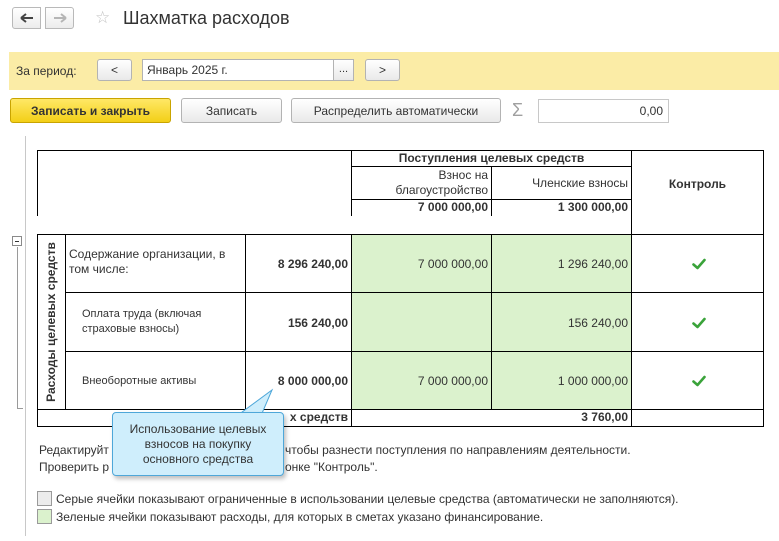  Describe the element at coordinates (396, 110) in the screenshot. I see `auto-distribute-button: Распределить автоматически` at that location.